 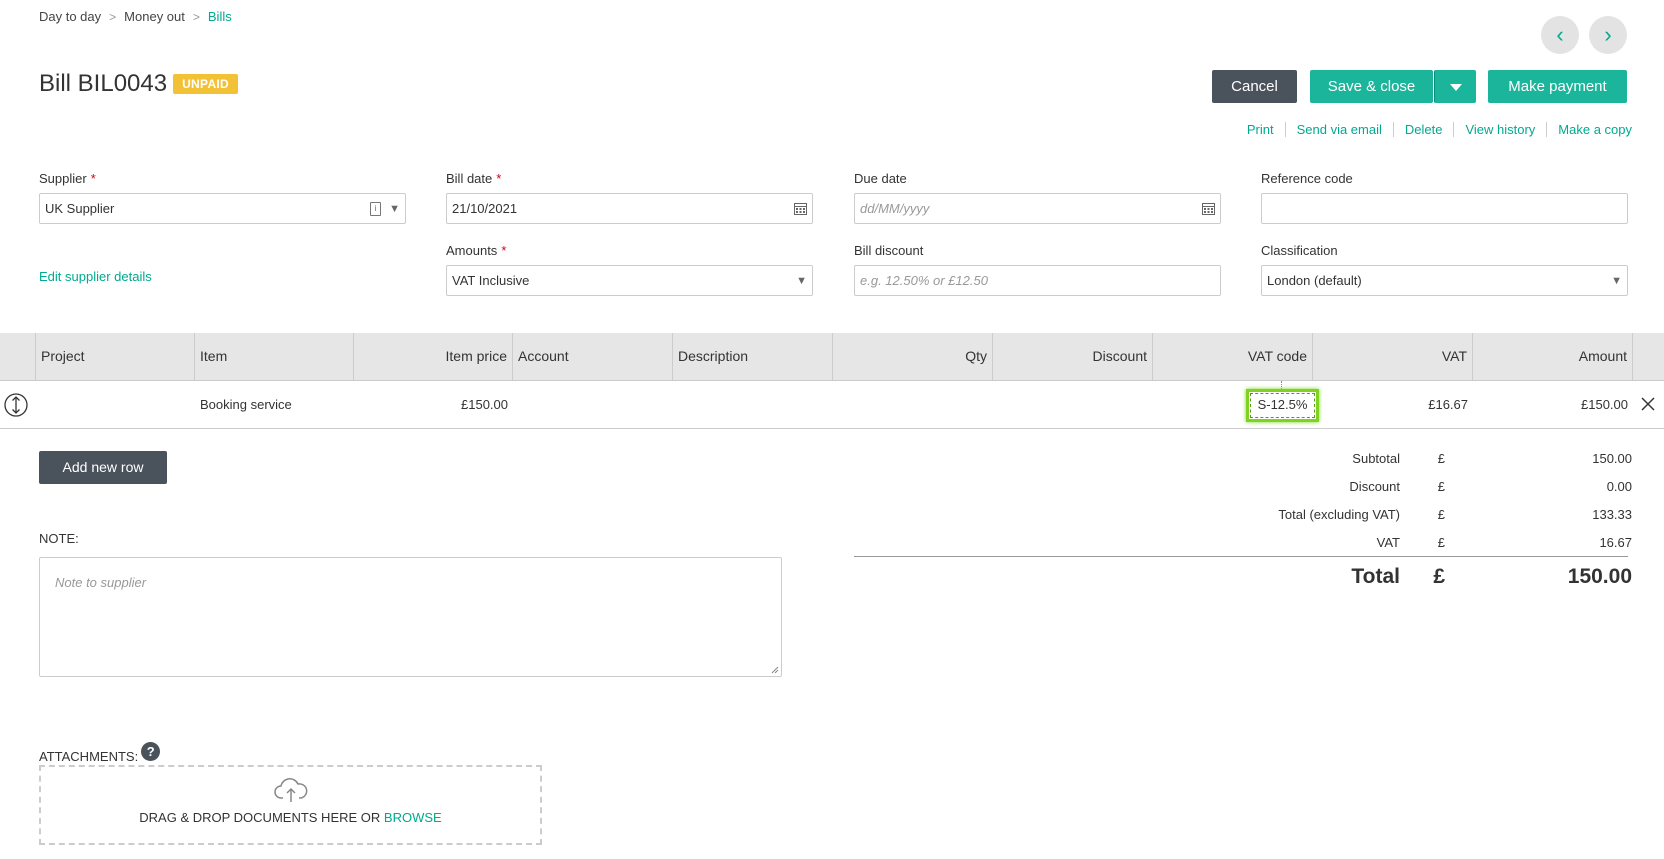 What do you see at coordinates (1612, 458) in the screenshot?
I see `subtotal-value: 150.00` at bounding box center [1612, 458].